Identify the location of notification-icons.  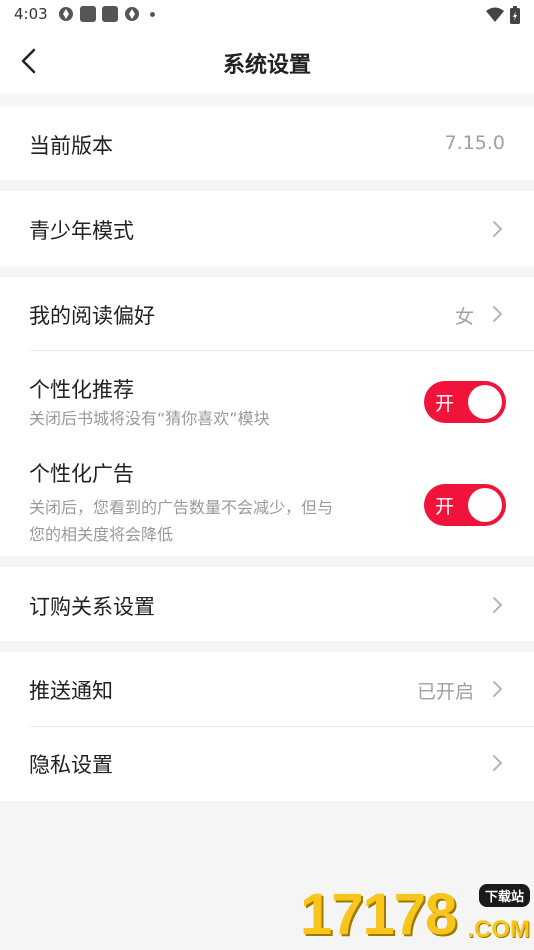
(106, 14).